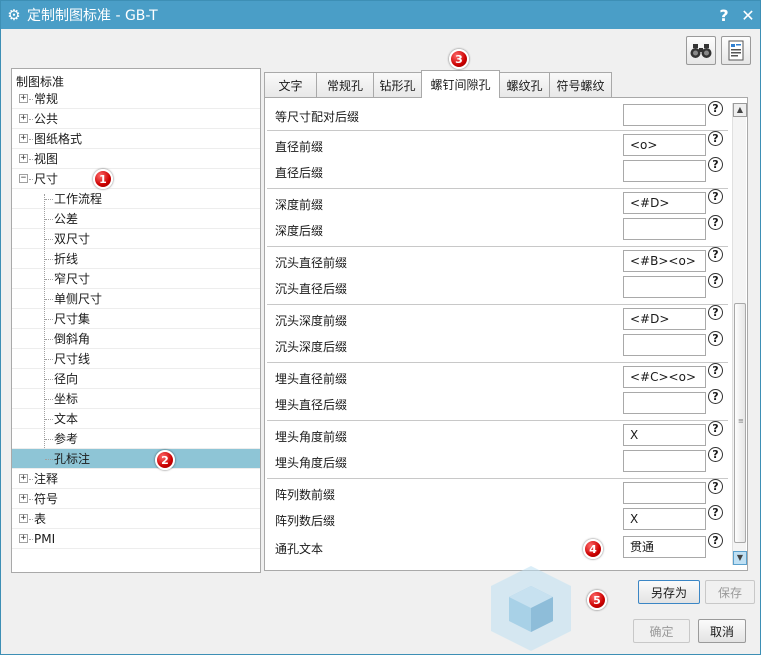 The width and height of the screenshot is (761, 656). What do you see at coordinates (730, 592) in the screenshot?
I see `save-button: 保存` at bounding box center [730, 592].